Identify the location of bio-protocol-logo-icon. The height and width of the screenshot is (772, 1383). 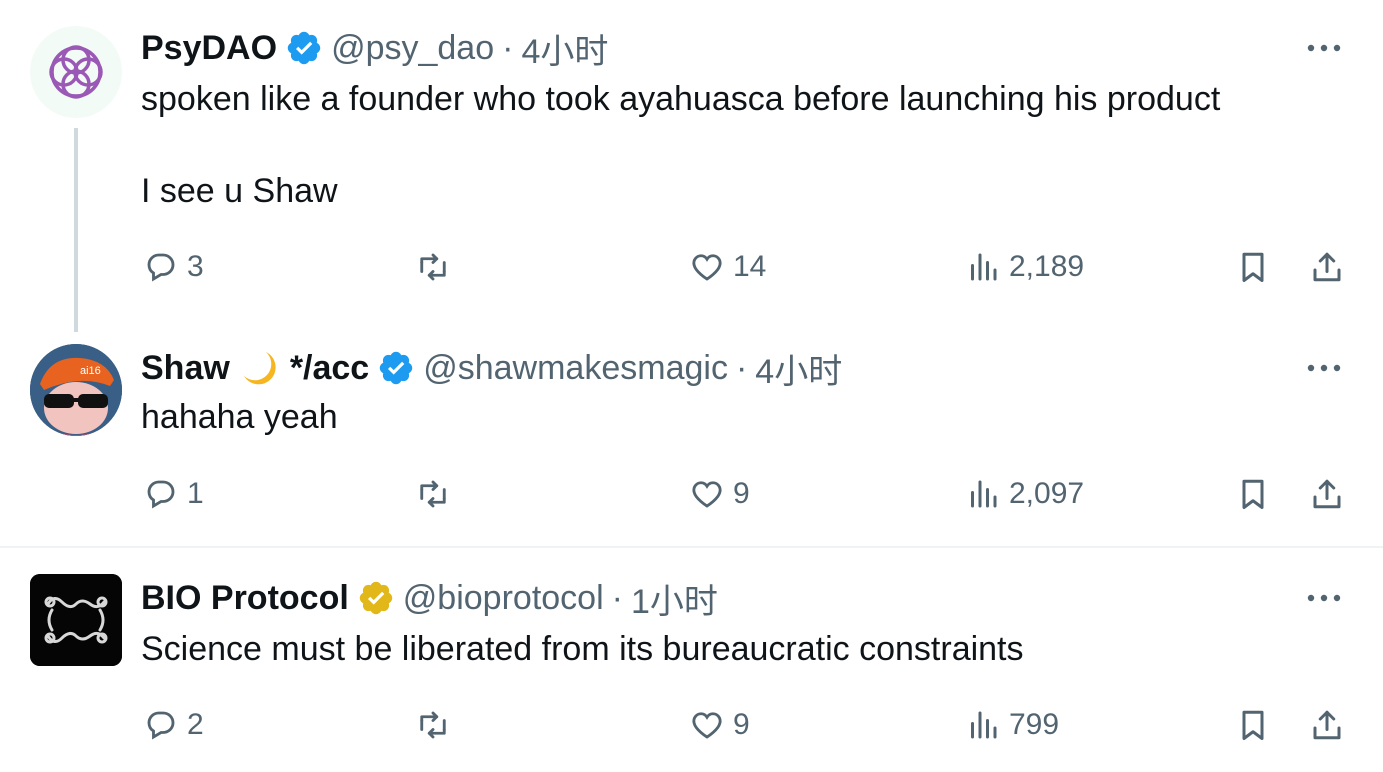
(76, 620).